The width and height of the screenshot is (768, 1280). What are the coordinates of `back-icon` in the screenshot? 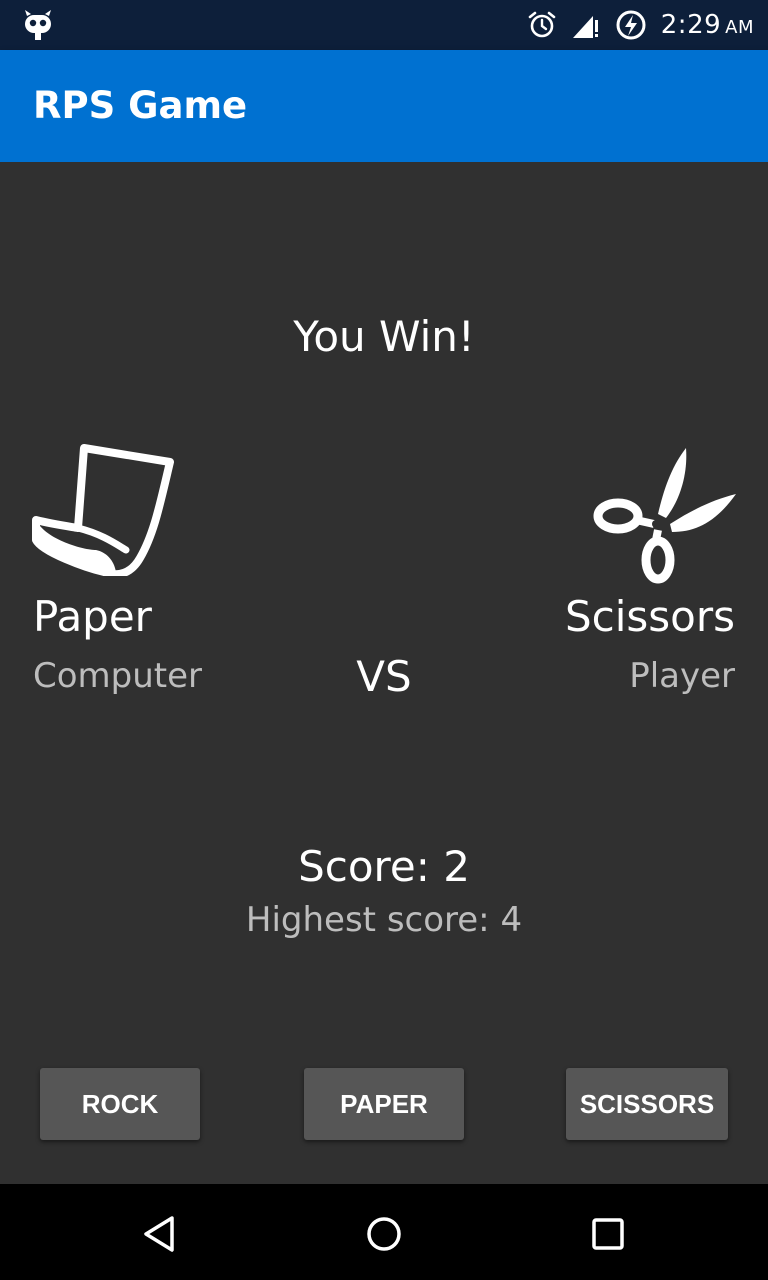 It's located at (160, 1234).